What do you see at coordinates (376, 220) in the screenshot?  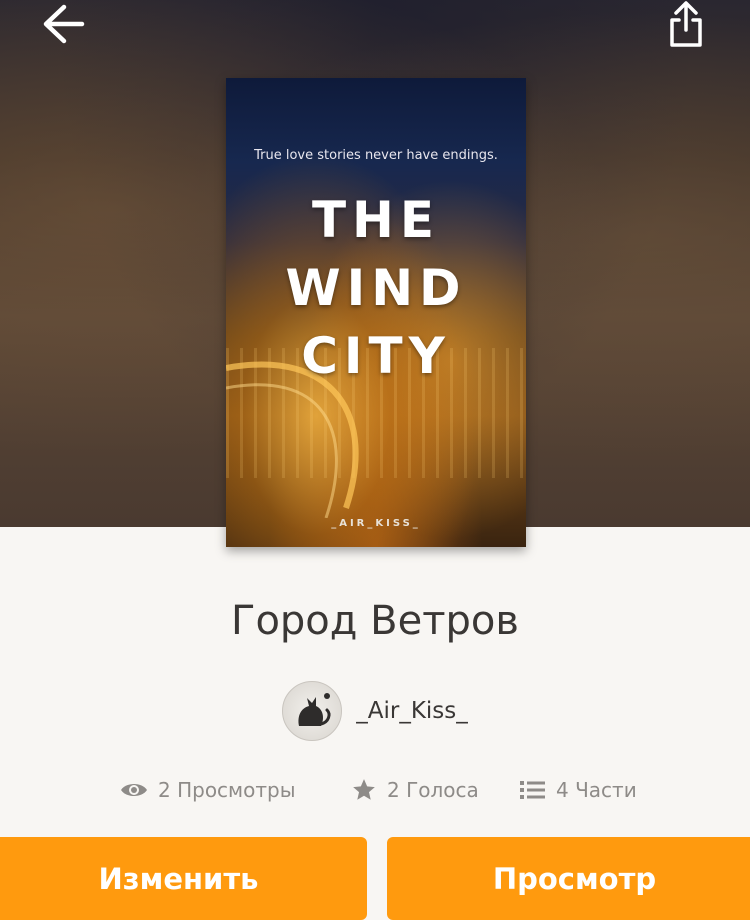 I see `cover-title-line: THE` at bounding box center [376, 220].